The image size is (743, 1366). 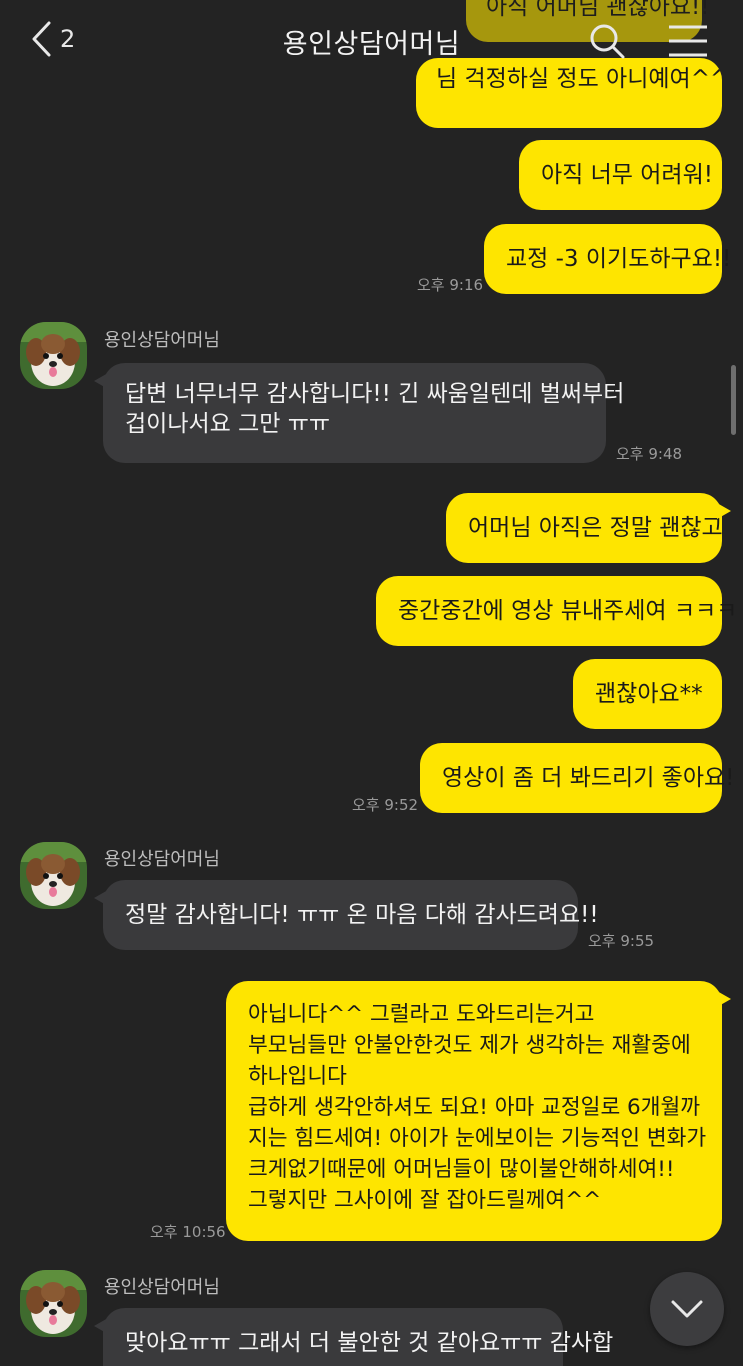 What do you see at coordinates (228, 424) in the screenshot?
I see `message-text-line: 겁이나서요 그만 ㅠㅠ` at bounding box center [228, 424].